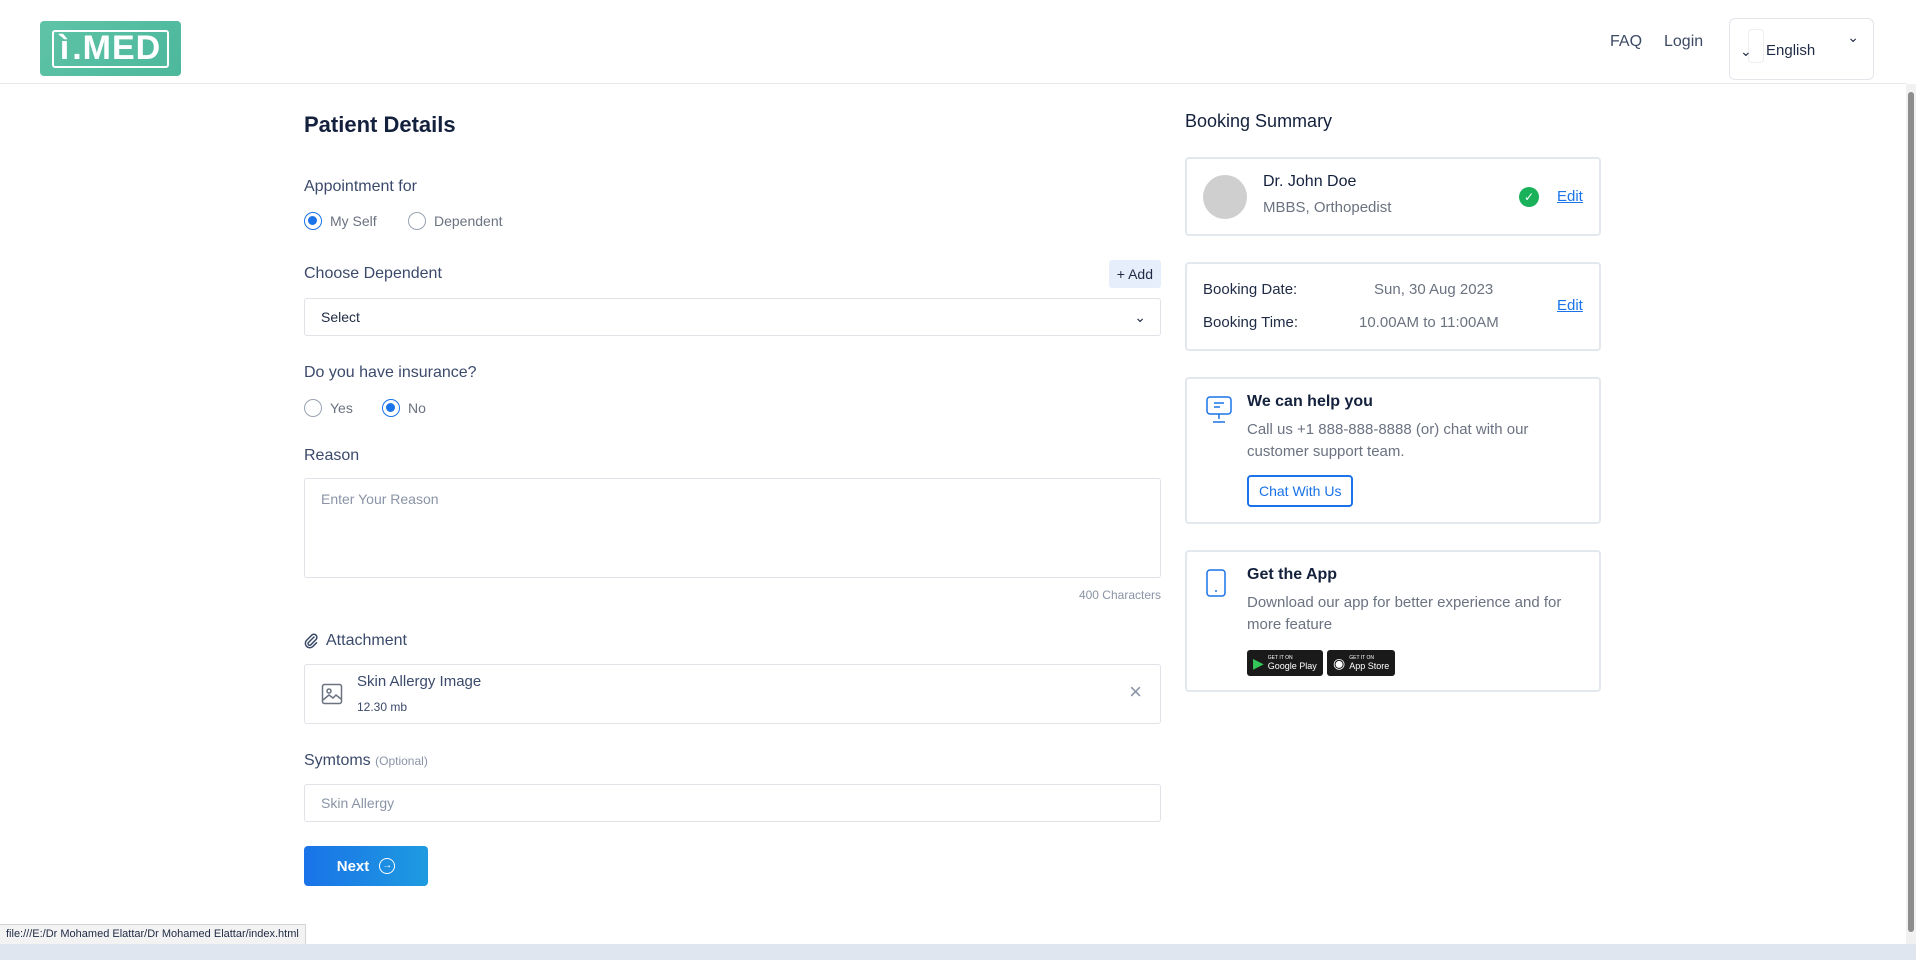 The width and height of the screenshot is (1916, 960). Describe the element at coordinates (1258, 662) in the screenshot. I see `play-icon: ▶` at that location.